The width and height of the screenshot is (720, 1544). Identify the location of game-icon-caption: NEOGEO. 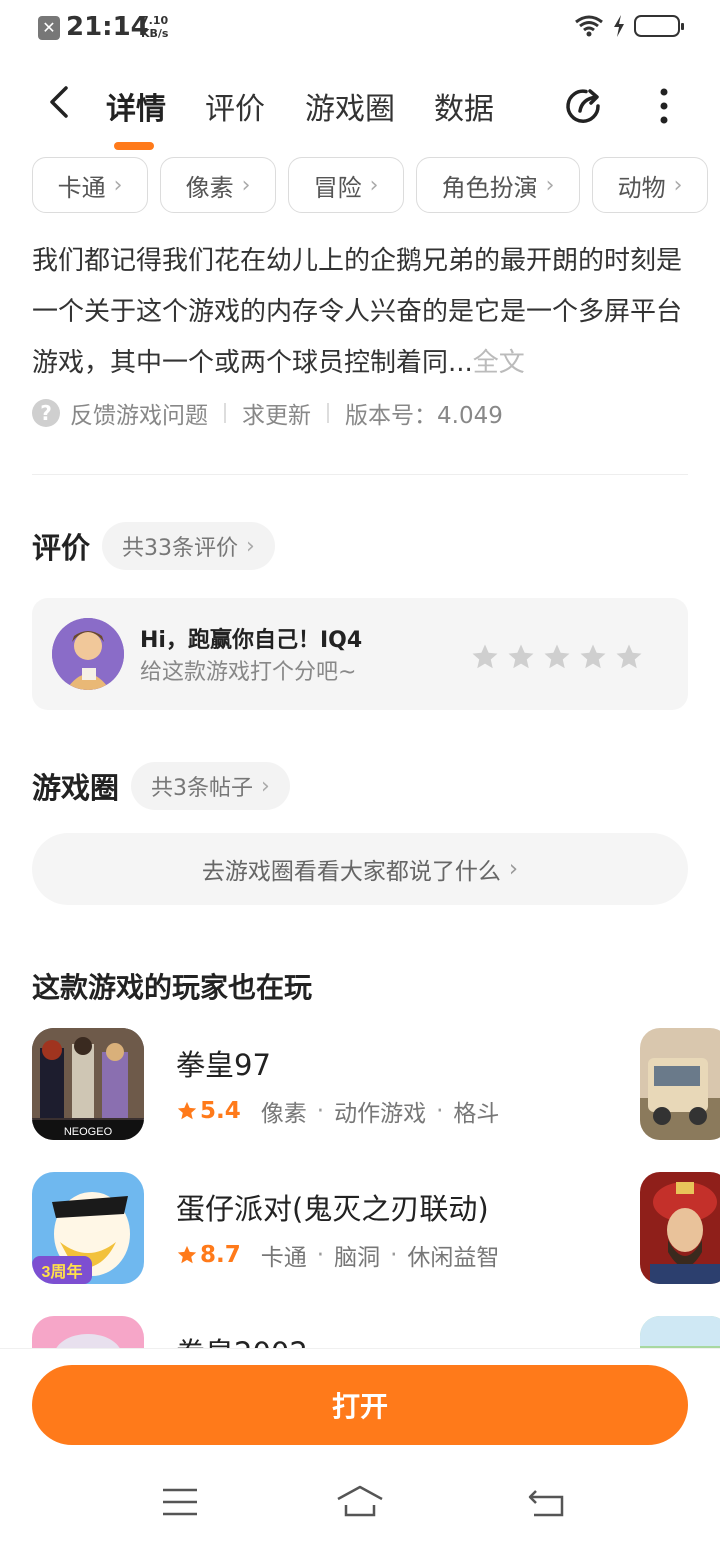
(88, 1132).